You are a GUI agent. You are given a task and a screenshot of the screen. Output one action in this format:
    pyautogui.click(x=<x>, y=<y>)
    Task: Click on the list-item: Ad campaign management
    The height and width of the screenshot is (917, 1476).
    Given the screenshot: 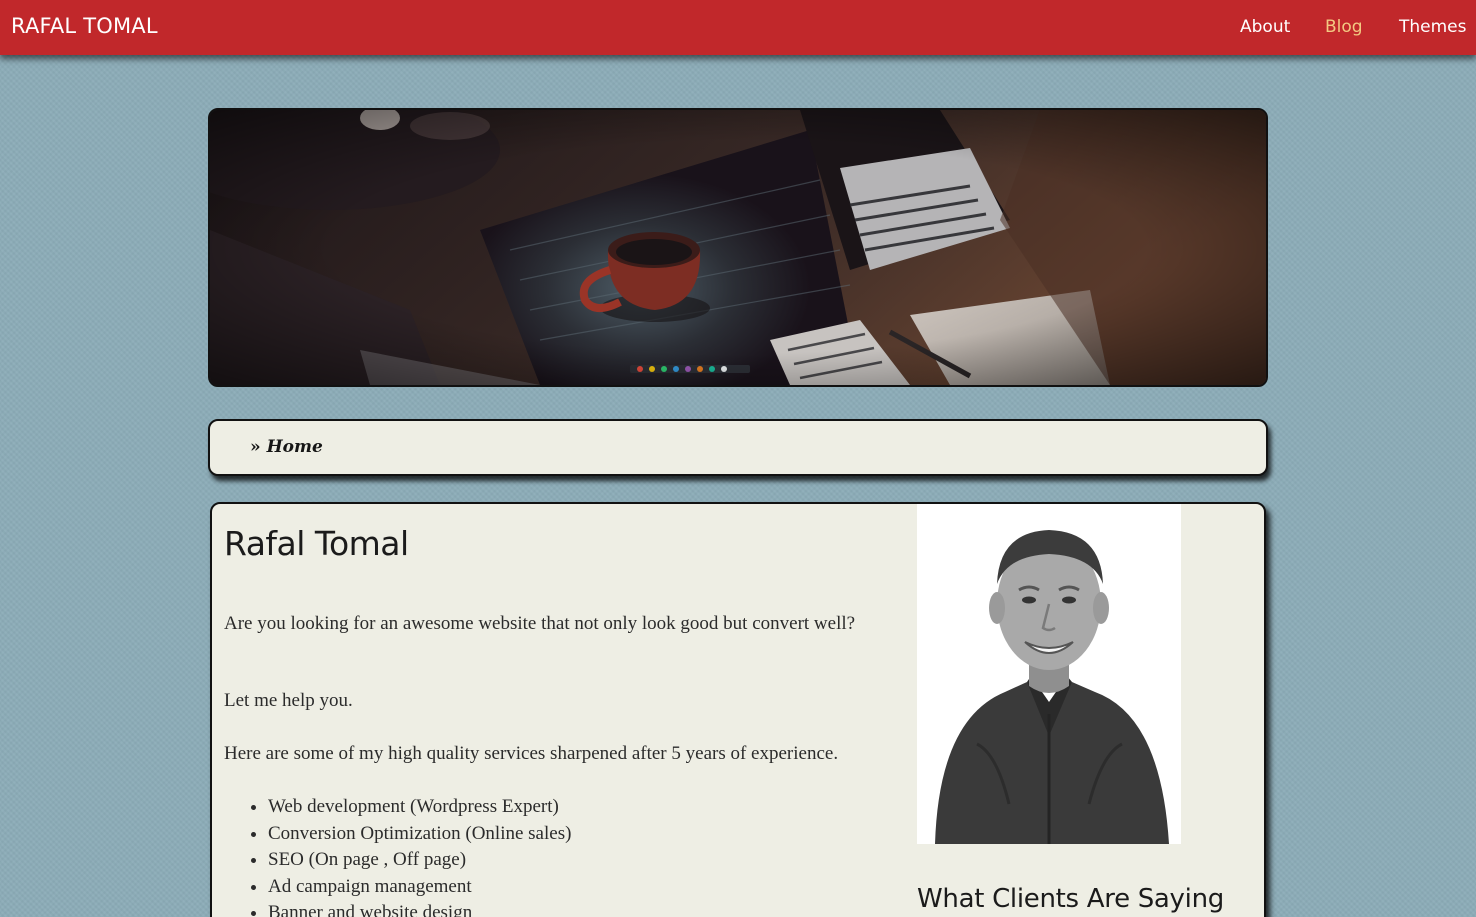 What is the action you would take?
    pyautogui.click(x=419, y=887)
    